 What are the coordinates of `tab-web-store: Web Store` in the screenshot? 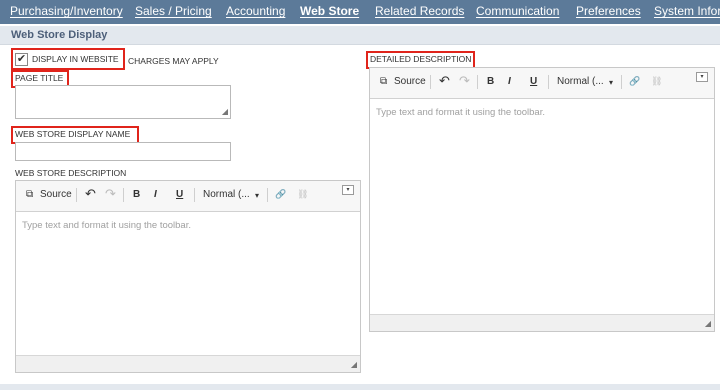 It's located at (329, 11).